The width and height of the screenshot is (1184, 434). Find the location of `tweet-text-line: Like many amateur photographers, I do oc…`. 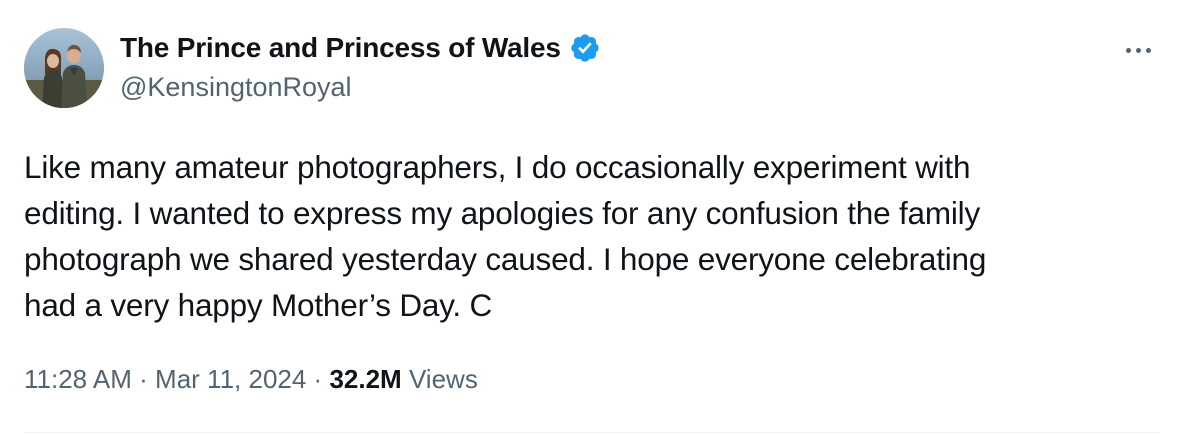

tweet-text-line: Like many amateur photographers, I do oc… is located at coordinates (497, 167).